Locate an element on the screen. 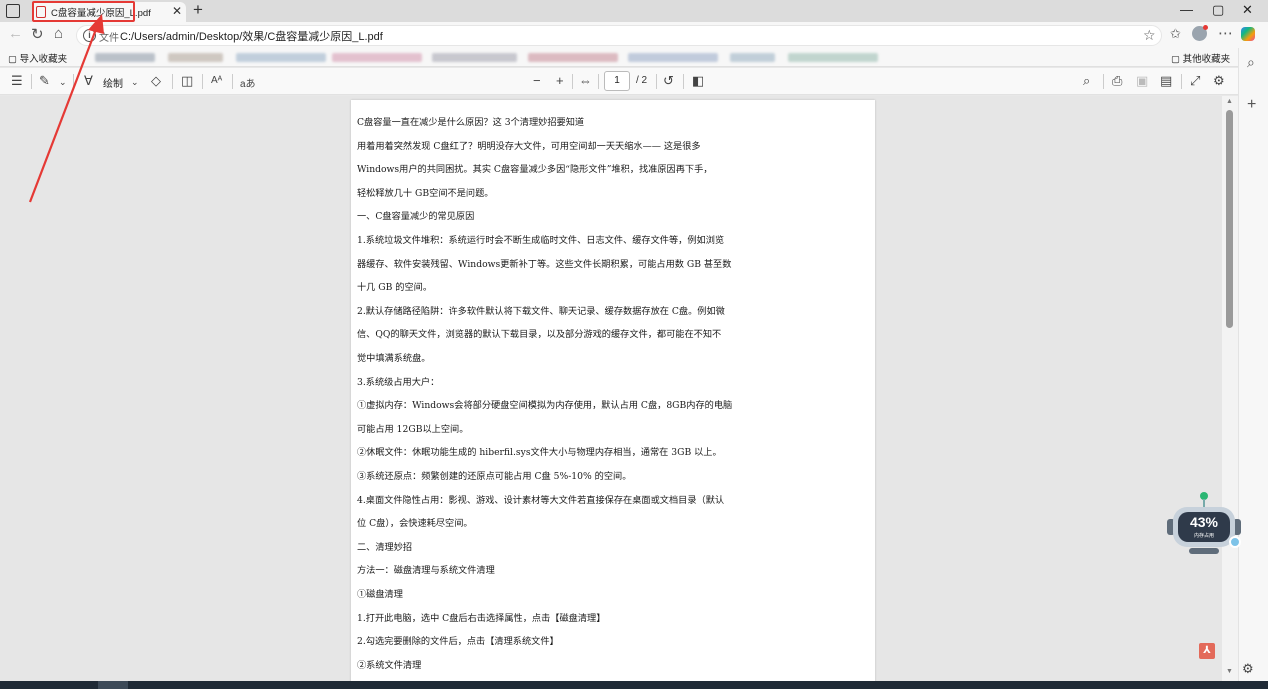  search-icon: ⌕ is located at coordinates (1086, 81).